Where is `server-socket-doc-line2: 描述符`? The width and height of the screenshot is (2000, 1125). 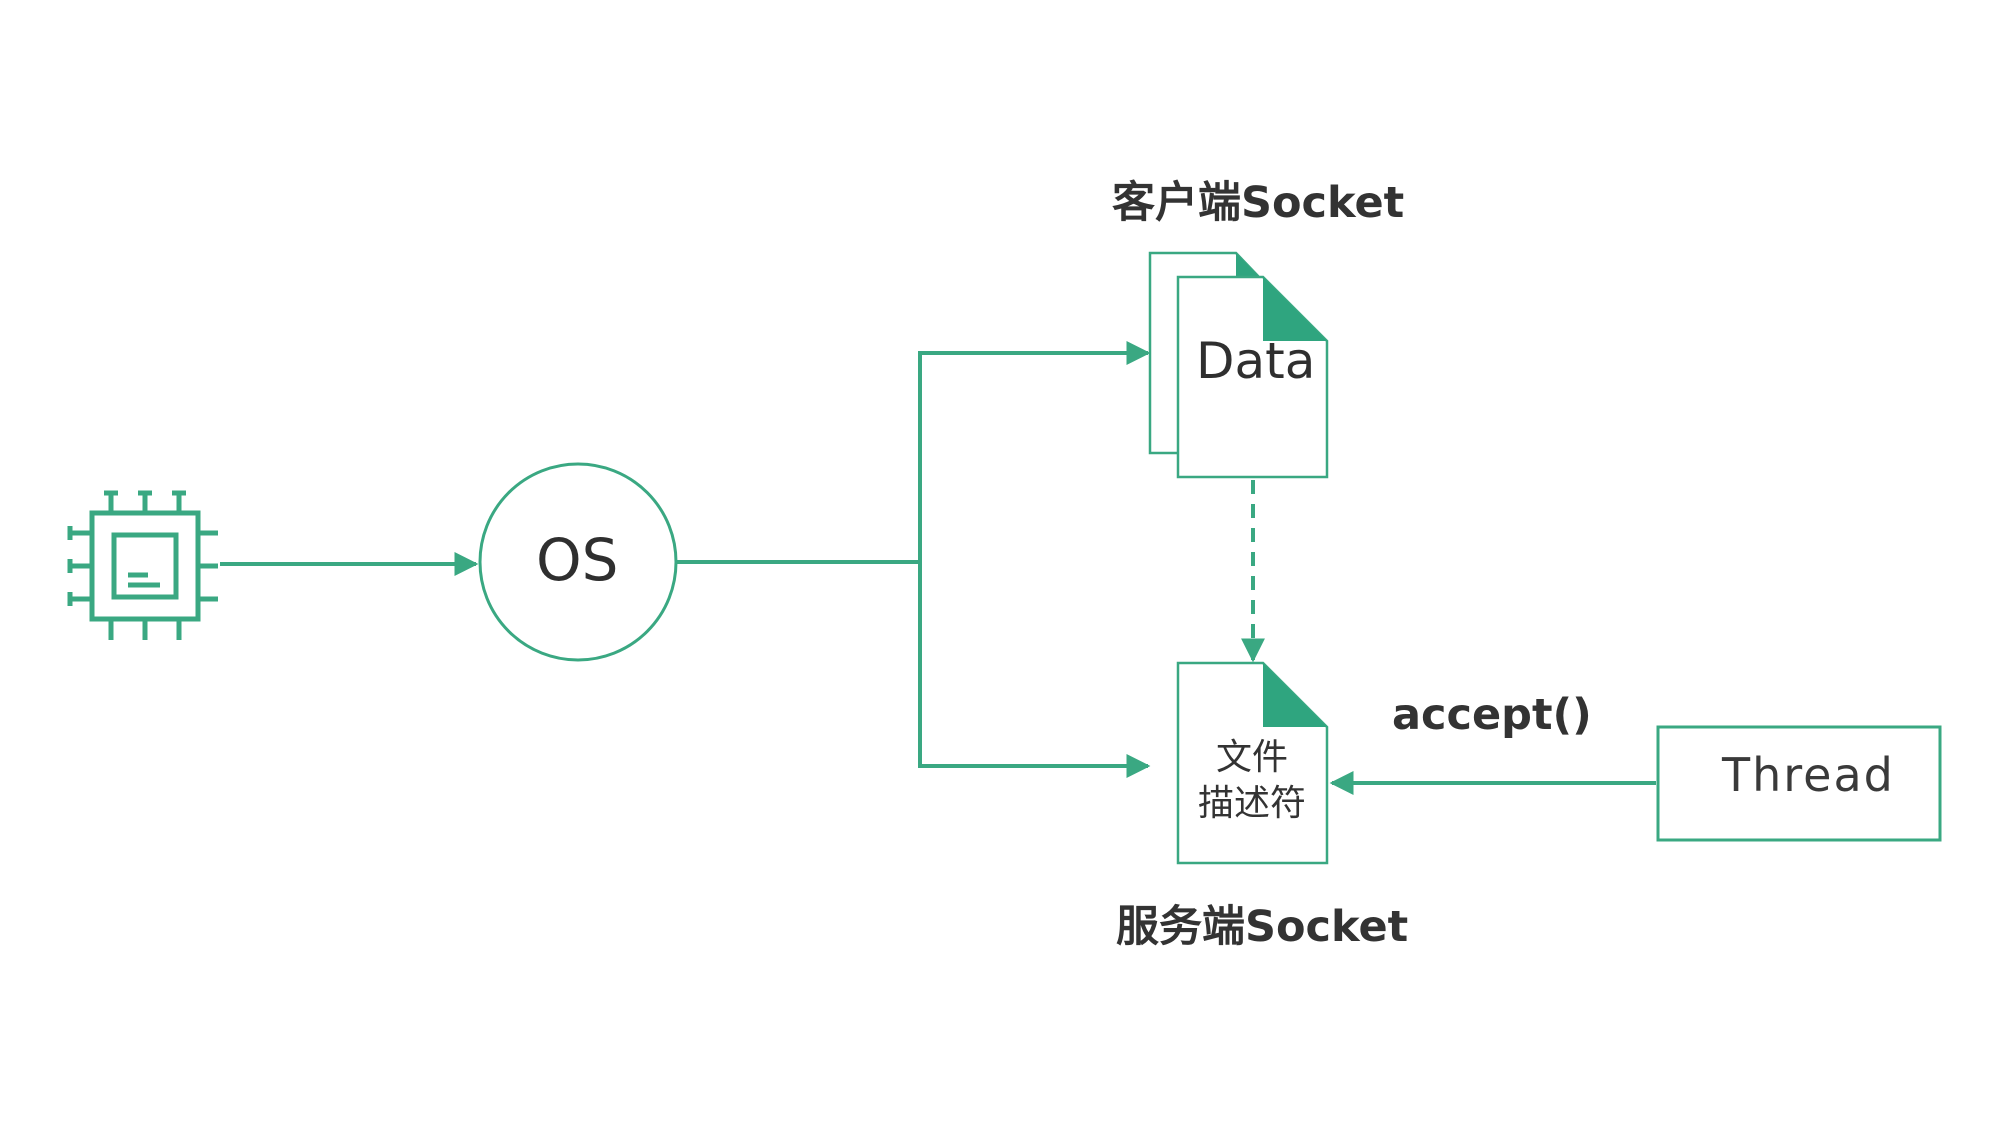 server-socket-doc-line2: 描述符 is located at coordinates (1251, 803).